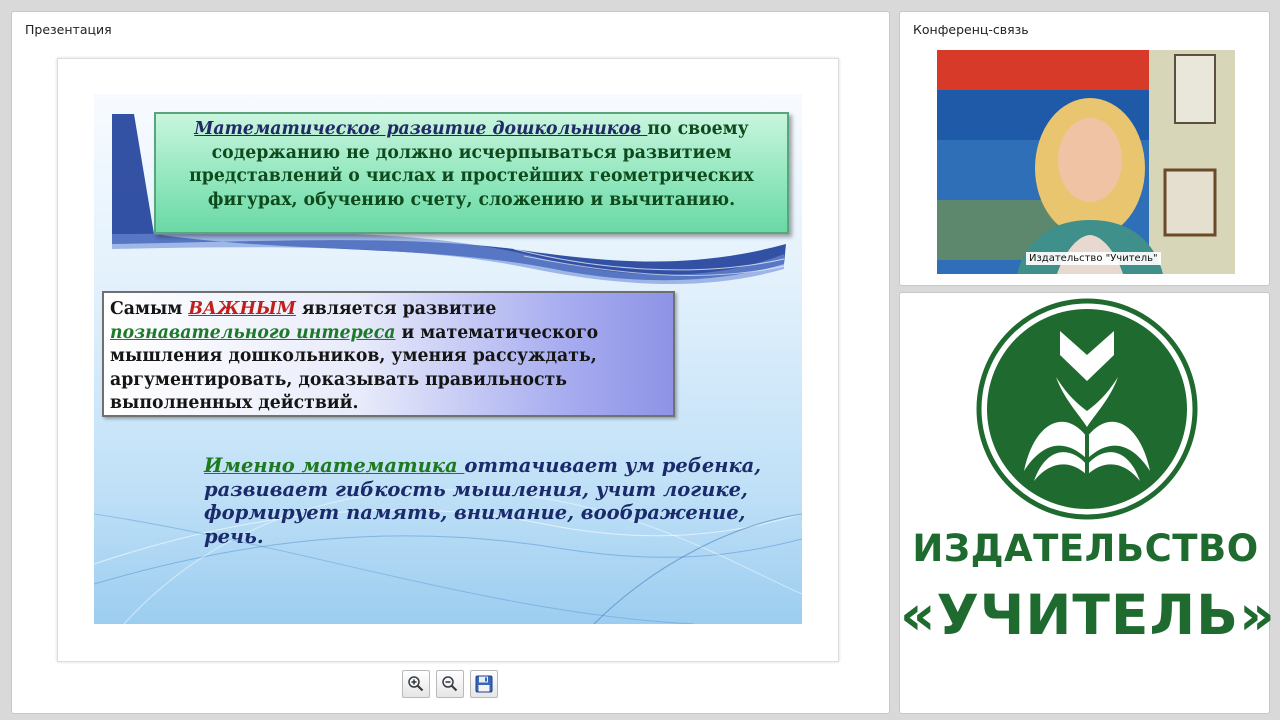 This screenshot has height=720, width=1280. I want to click on zoom-in-button, so click(416, 684).